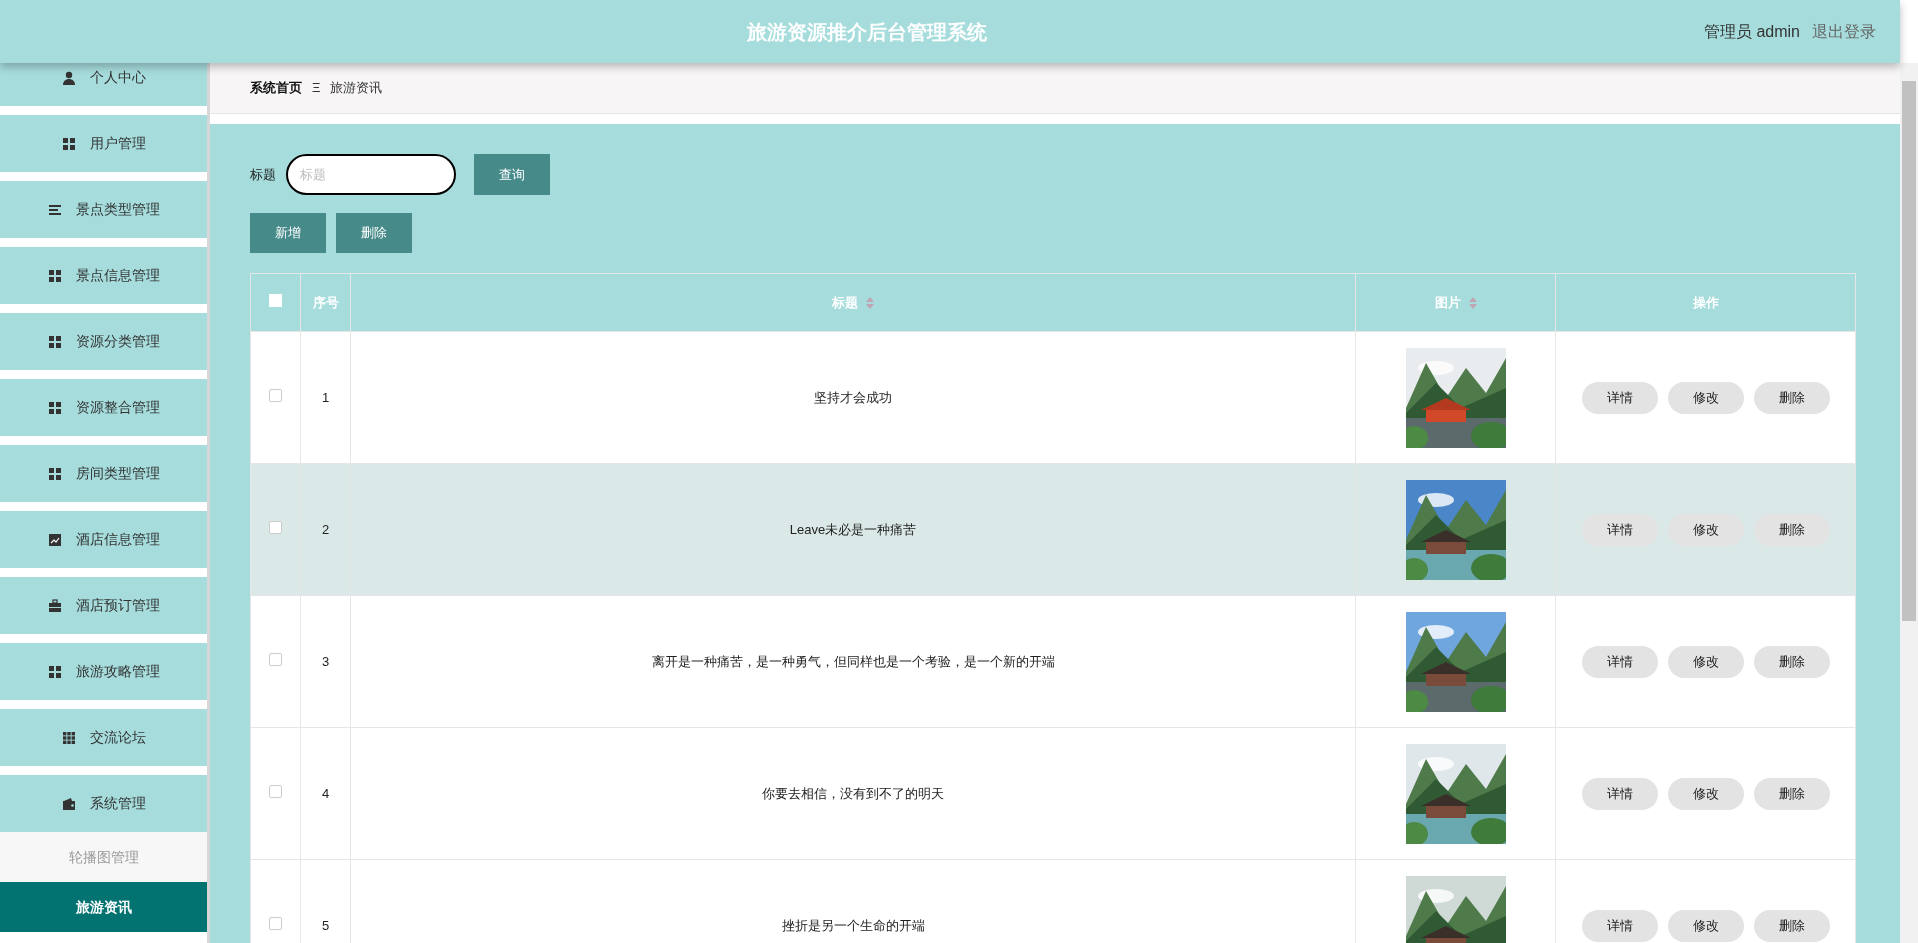 This screenshot has height=943, width=1918. I want to click on title-cell: 你要去相信，没有到不了的明天, so click(853, 793).